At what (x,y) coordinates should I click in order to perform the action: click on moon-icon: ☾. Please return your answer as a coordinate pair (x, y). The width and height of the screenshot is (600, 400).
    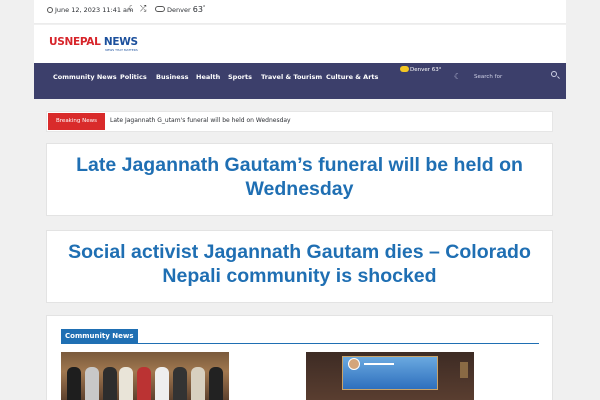
    Looking at the image, I should click on (131, 9).